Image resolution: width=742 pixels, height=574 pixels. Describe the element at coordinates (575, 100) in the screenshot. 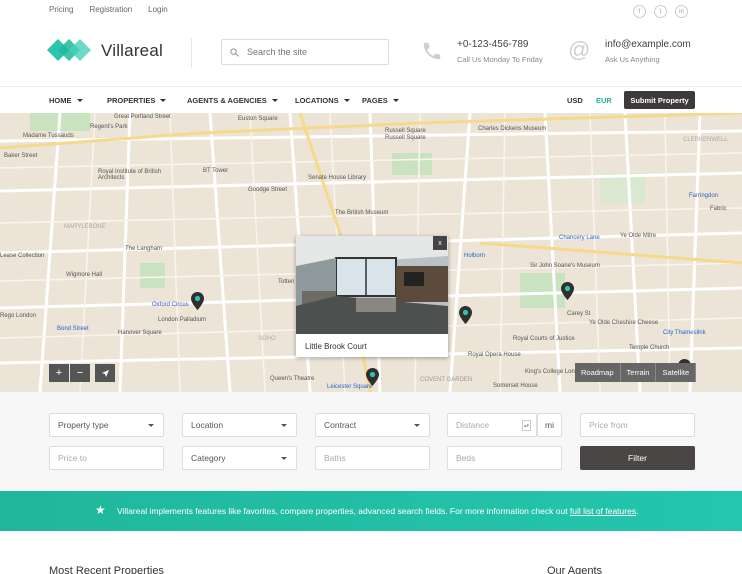

I see `currency-usd: USD` at that location.